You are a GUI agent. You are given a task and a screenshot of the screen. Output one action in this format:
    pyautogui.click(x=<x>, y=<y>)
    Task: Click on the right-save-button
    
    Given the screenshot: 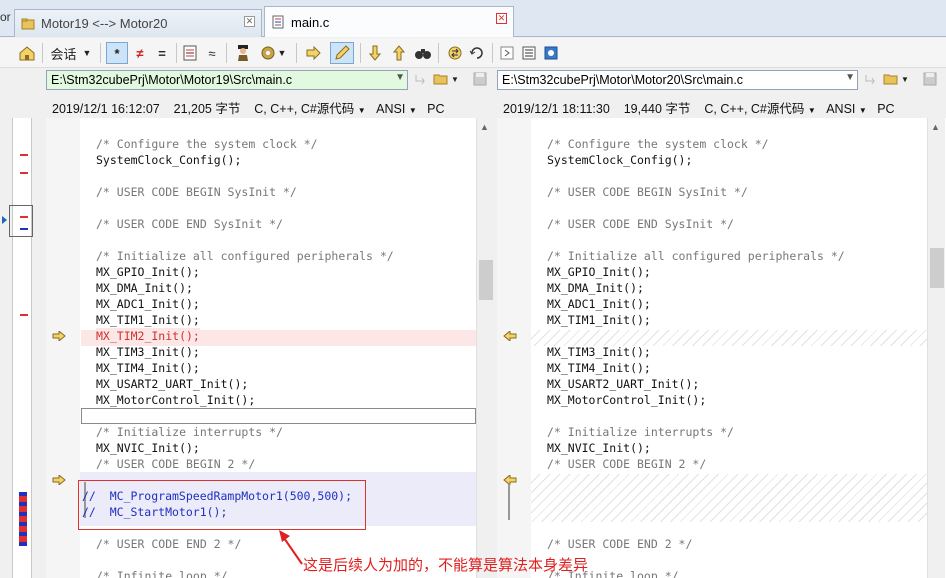 What is the action you would take?
    pyautogui.click(x=930, y=79)
    